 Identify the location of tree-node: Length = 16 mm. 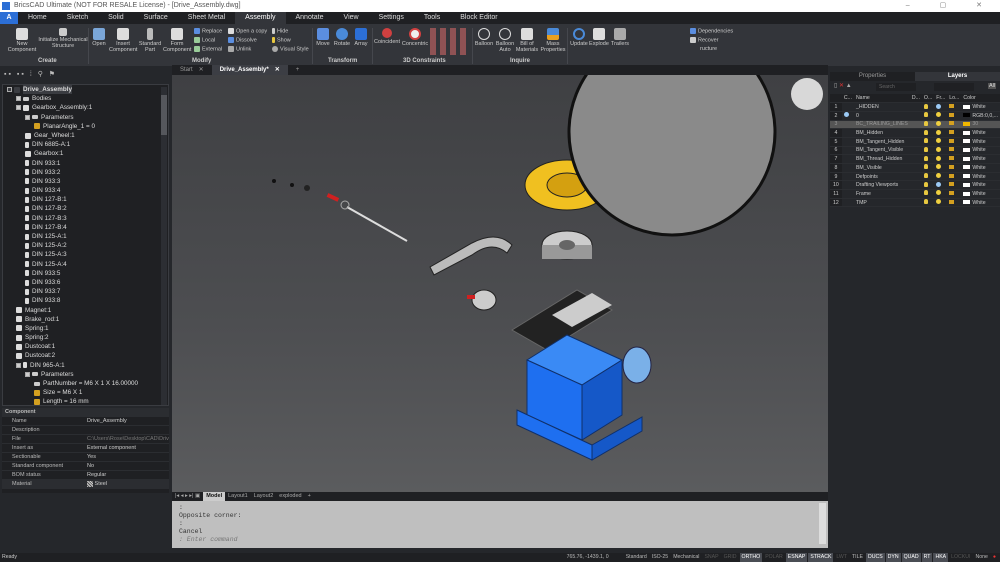
(85, 401).